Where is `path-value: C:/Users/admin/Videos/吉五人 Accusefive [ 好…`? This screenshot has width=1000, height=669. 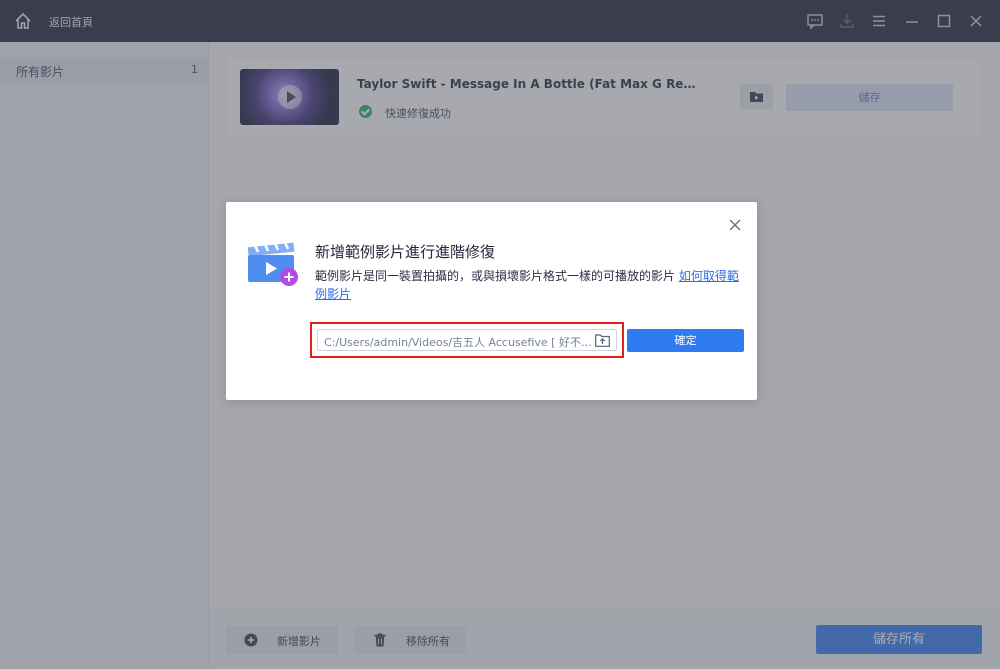
path-value: C:/Users/admin/Videos/吉五人 Accusefive [ 好… is located at coordinates (459, 342).